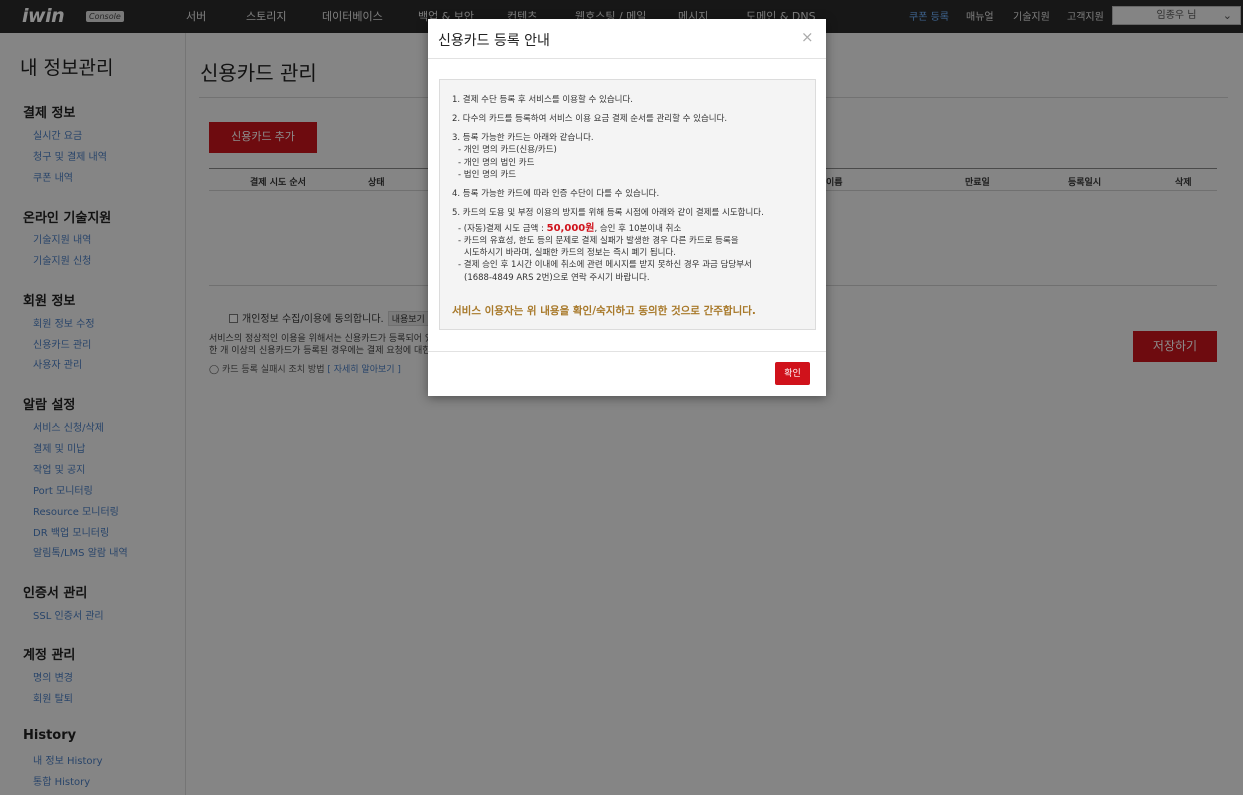 This screenshot has height=795, width=1243. I want to click on close-icon: ×, so click(807, 37).